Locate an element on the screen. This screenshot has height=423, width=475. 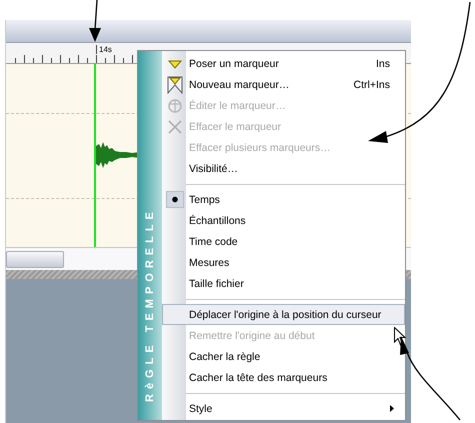
ruler-label: 14s is located at coordinates (104, 49).